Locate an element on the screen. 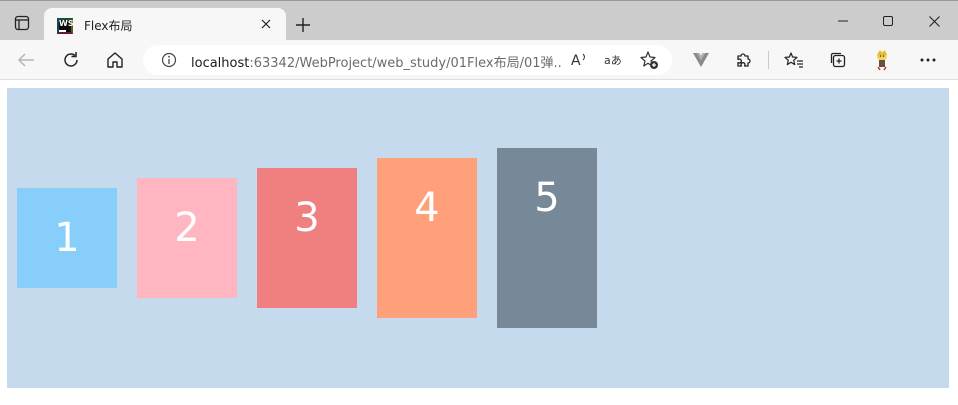 Image resolution: width=958 pixels, height=405 pixels. add-favorite-icon is located at coordinates (649, 60).